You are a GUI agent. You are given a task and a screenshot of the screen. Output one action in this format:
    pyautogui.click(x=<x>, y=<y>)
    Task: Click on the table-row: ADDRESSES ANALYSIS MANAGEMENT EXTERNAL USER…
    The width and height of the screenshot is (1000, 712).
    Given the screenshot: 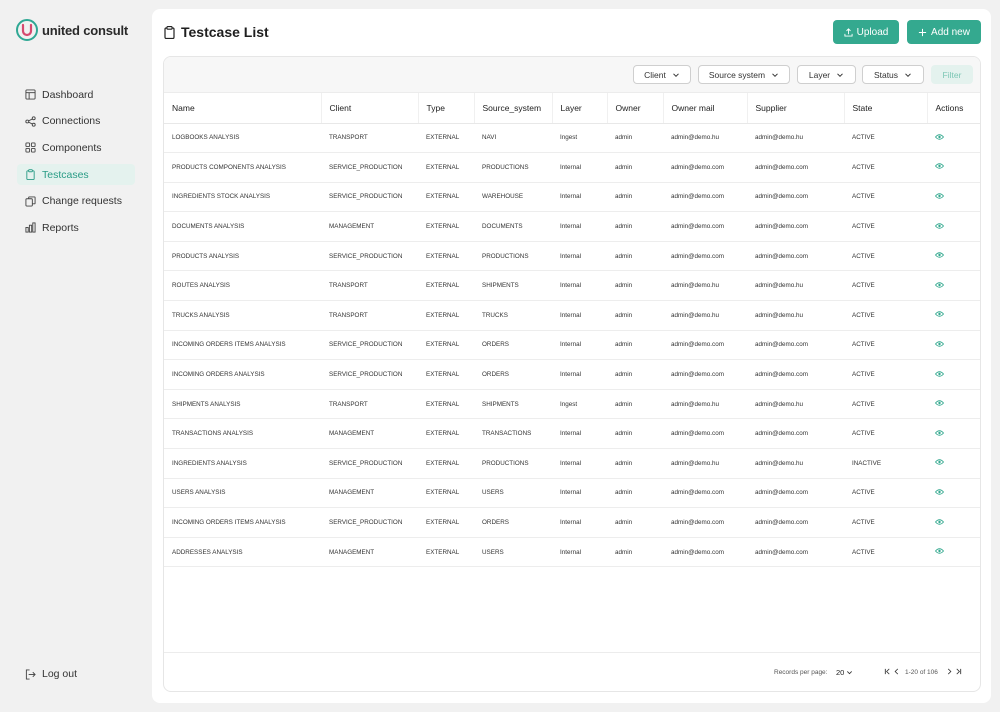 What is the action you would take?
    pyautogui.click(x=572, y=552)
    